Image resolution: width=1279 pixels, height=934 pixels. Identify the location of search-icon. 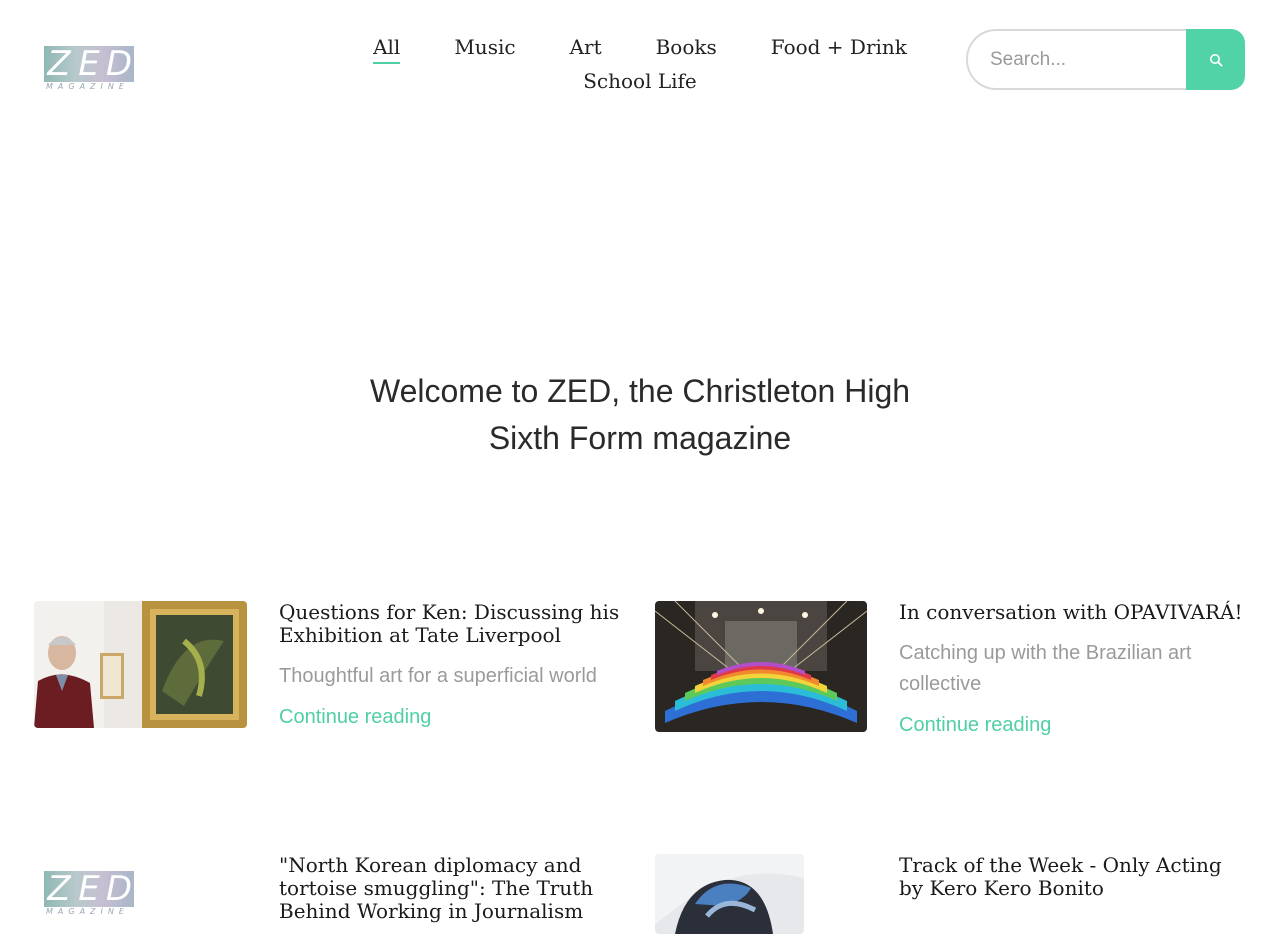
(1216, 60).